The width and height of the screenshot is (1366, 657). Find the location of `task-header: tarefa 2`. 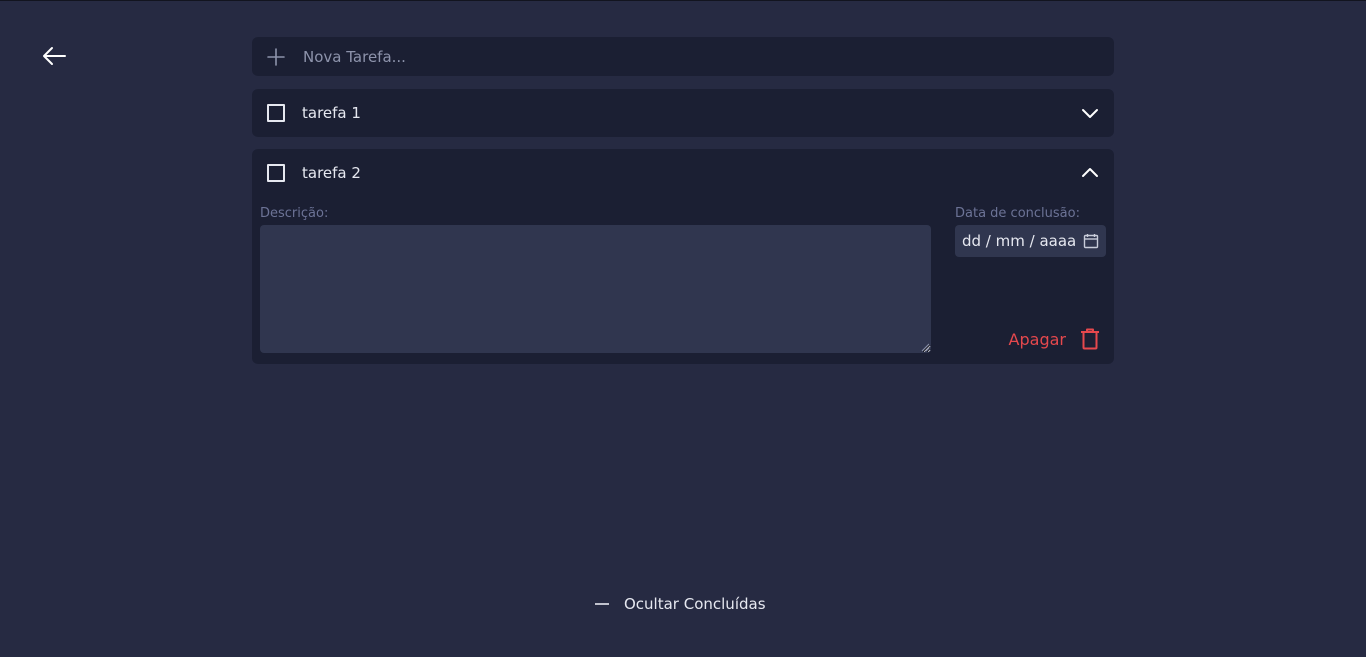

task-header: tarefa 2 is located at coordinates (683, 173).